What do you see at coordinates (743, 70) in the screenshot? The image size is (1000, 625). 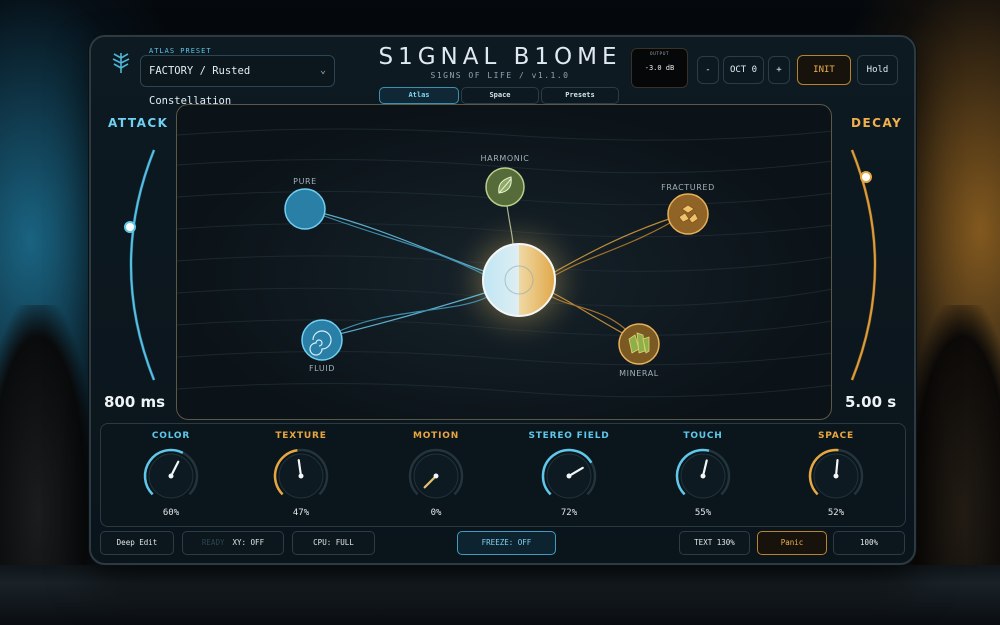 I see `octave-display: OCT 0` at bounding box center [743, 70].